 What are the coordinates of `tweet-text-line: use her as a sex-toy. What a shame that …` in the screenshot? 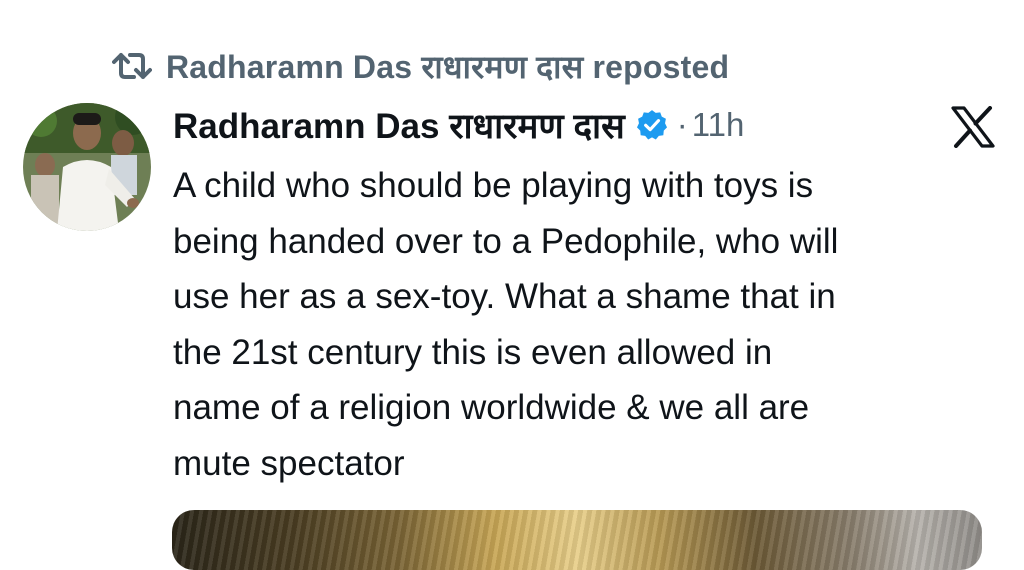 It's located at (504, 296).